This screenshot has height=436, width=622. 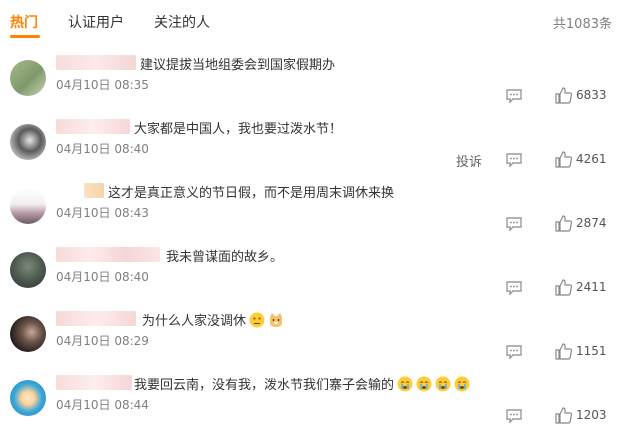 What do you see at coordinates (102, 85) in the screenshot?
I see `comment-time: 04月10日 08:35` at bounding box center [102, 85].